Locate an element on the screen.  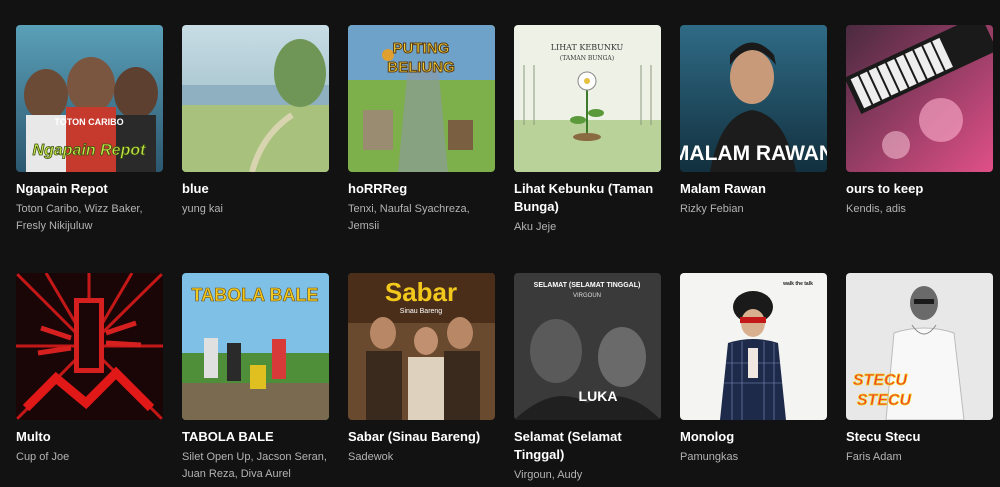
album-card-blue: blue yung kai is located at coordinates (257, 121).